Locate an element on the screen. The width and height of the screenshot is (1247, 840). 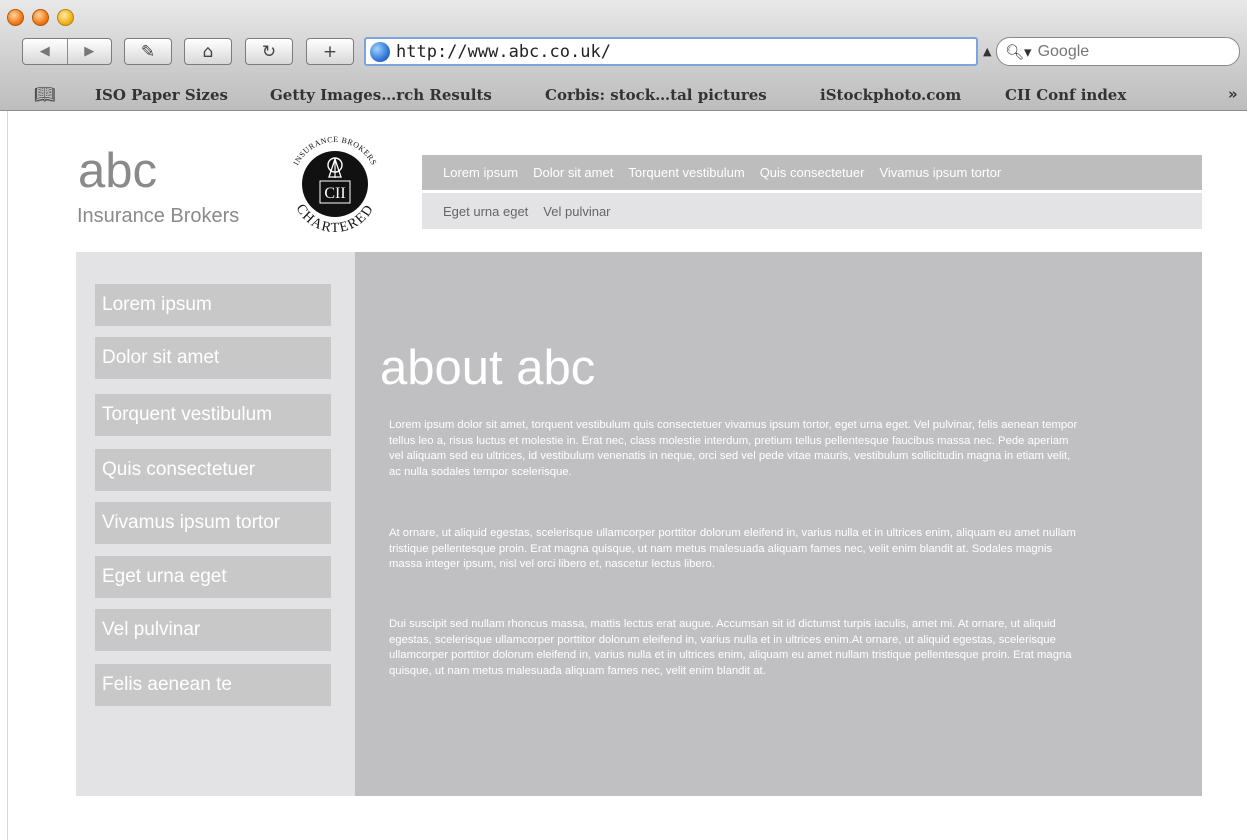
top-nav-link: Lorem ipsum is located at coordinates (480, 172).